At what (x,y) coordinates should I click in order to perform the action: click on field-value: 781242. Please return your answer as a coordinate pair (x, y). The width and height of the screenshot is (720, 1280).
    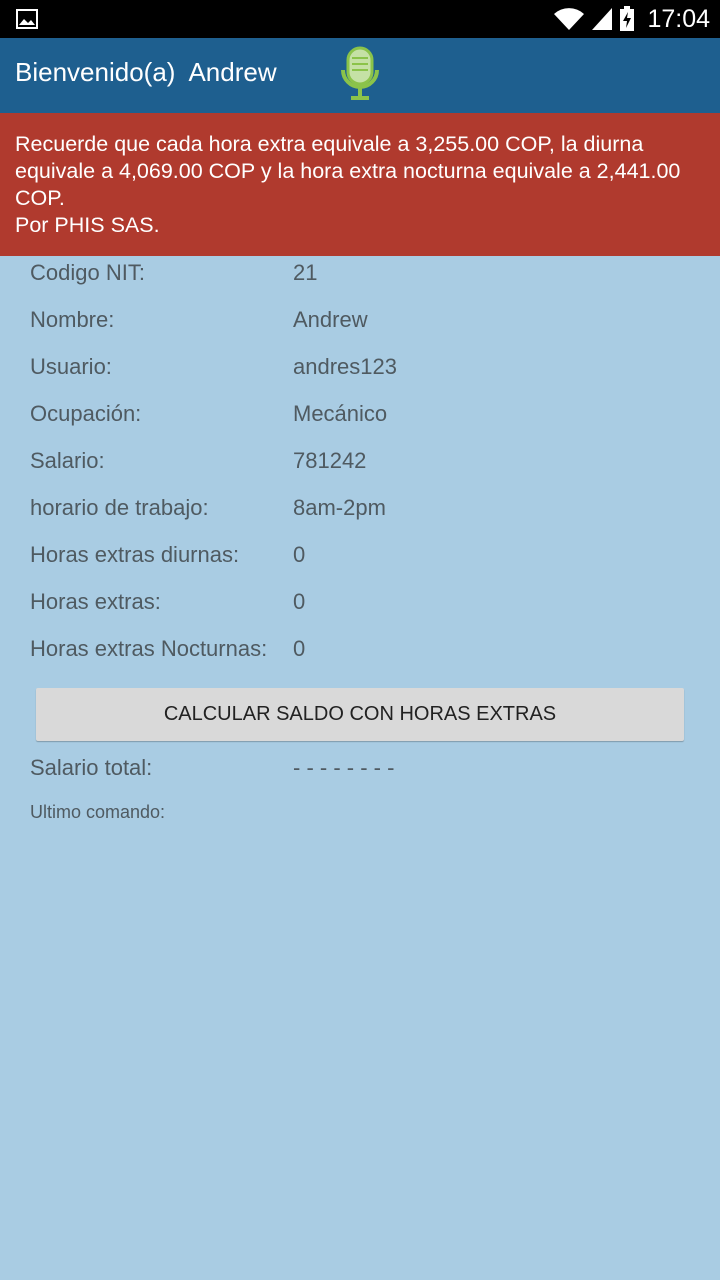
    Looking at the image, I should click on (330, 460).